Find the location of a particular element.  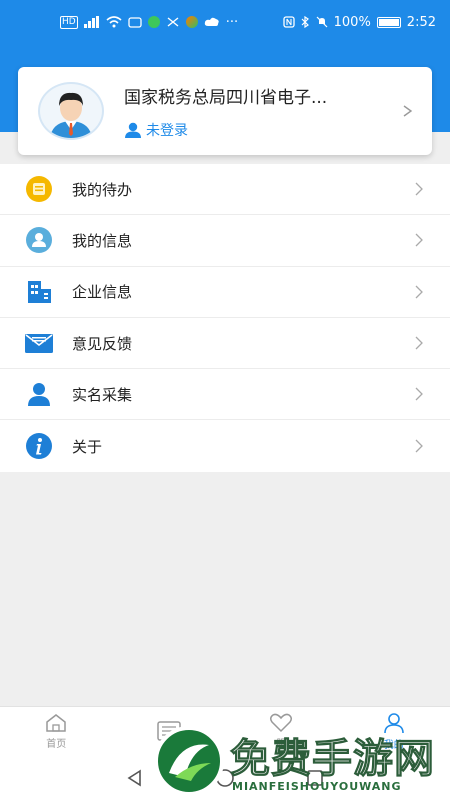

mute-icon is located at coordinates (322, 22).